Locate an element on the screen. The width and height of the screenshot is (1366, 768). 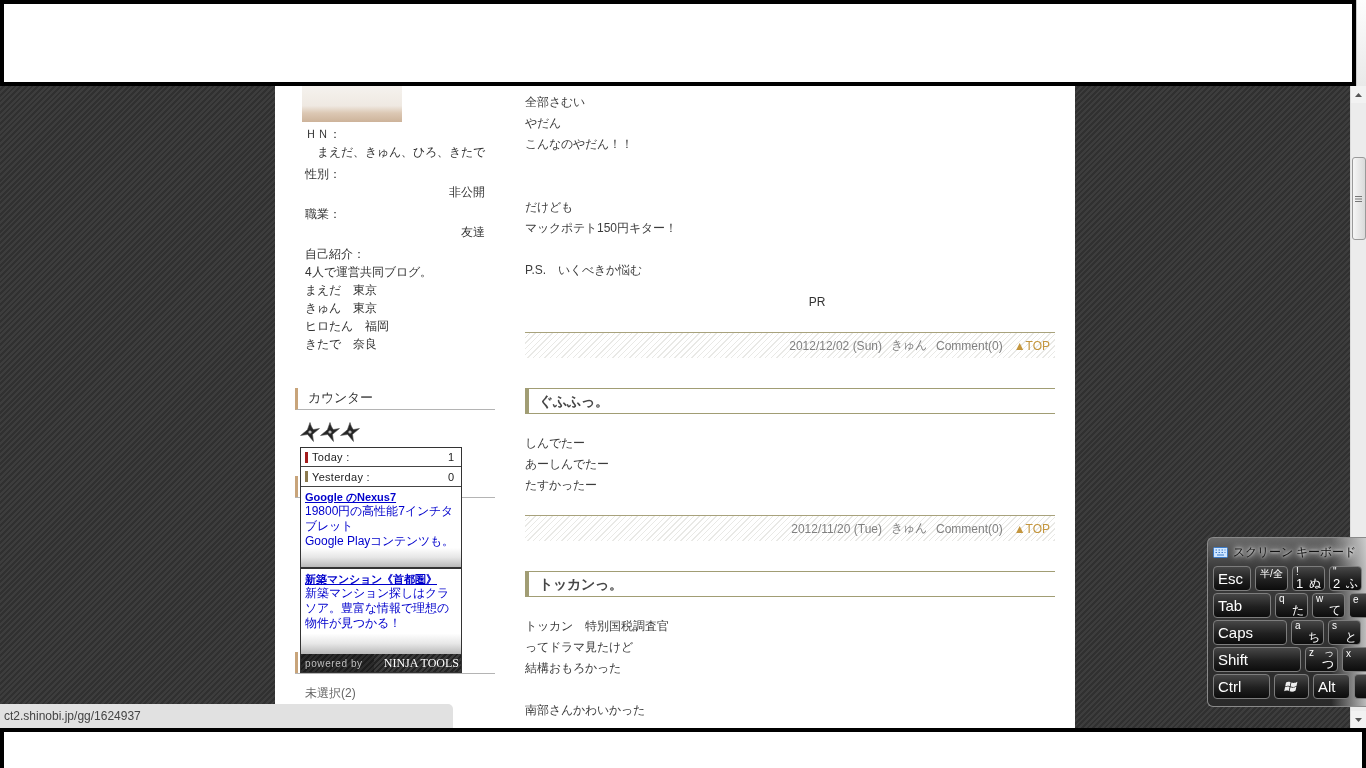
keyboard-key: " 2 ふ is located at coordinates (1345, 578).